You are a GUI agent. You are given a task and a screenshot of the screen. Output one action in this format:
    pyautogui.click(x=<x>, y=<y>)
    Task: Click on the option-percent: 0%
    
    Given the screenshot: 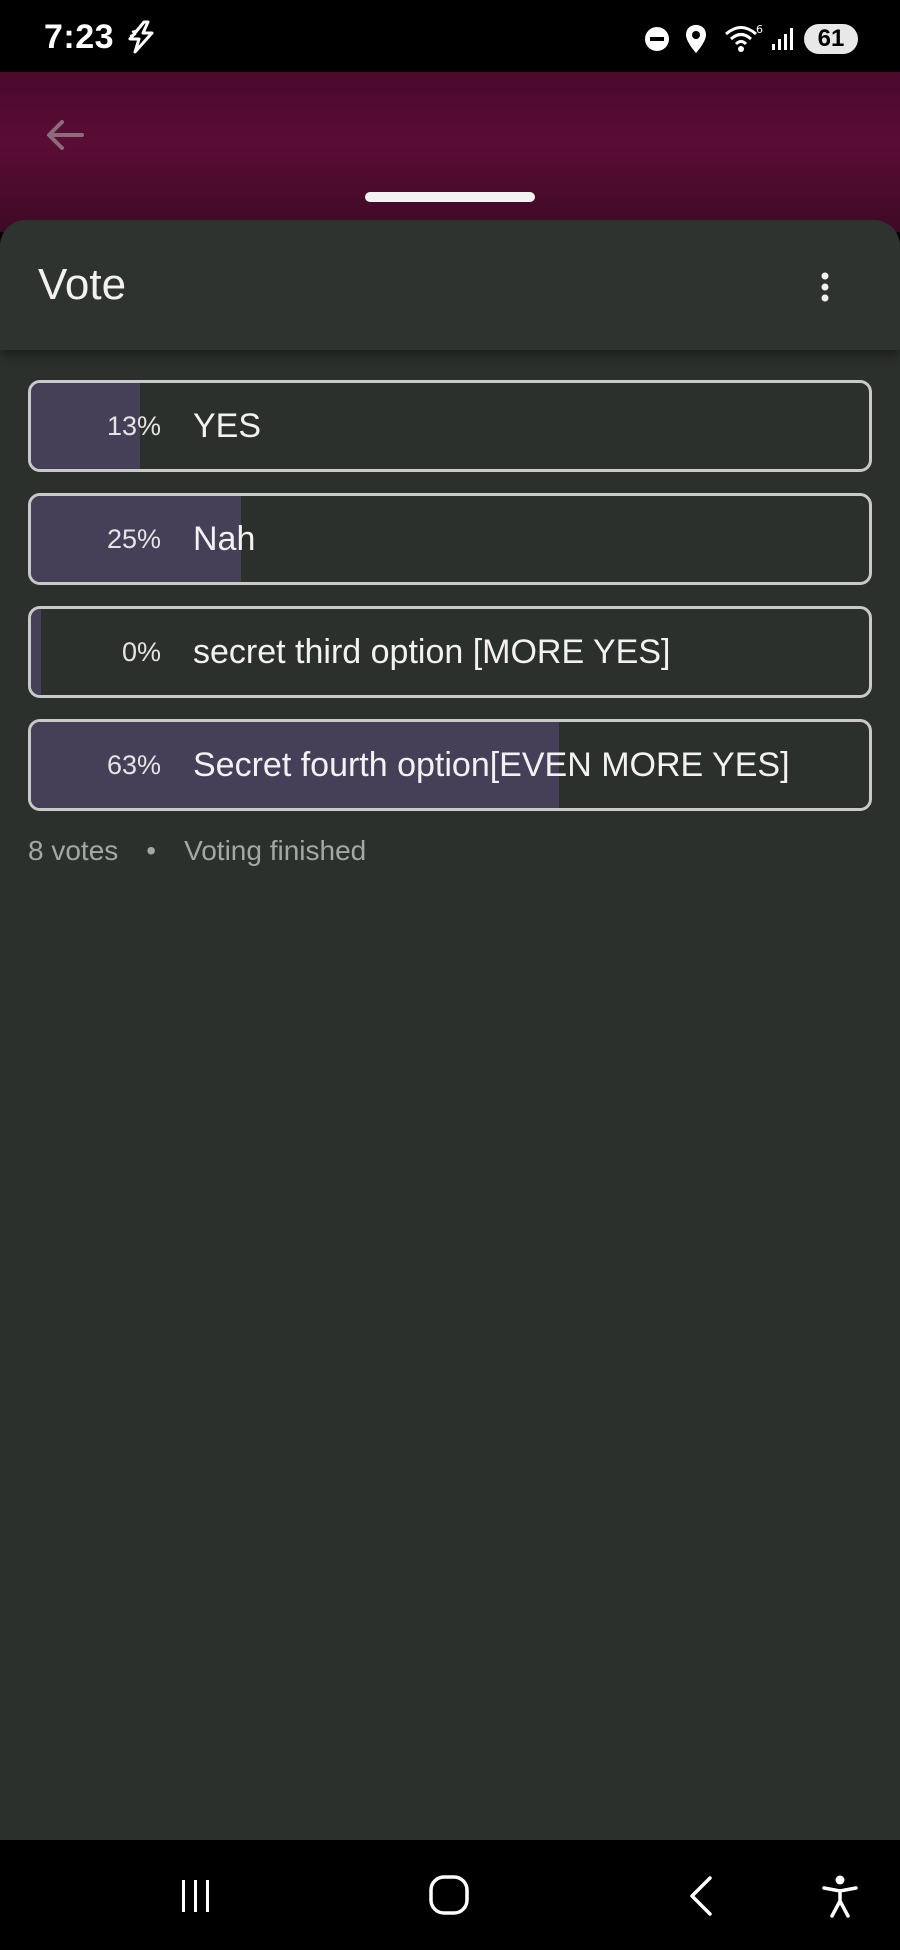 What is the action you would take?
    pyautogui.click(x=141, y=652)
    